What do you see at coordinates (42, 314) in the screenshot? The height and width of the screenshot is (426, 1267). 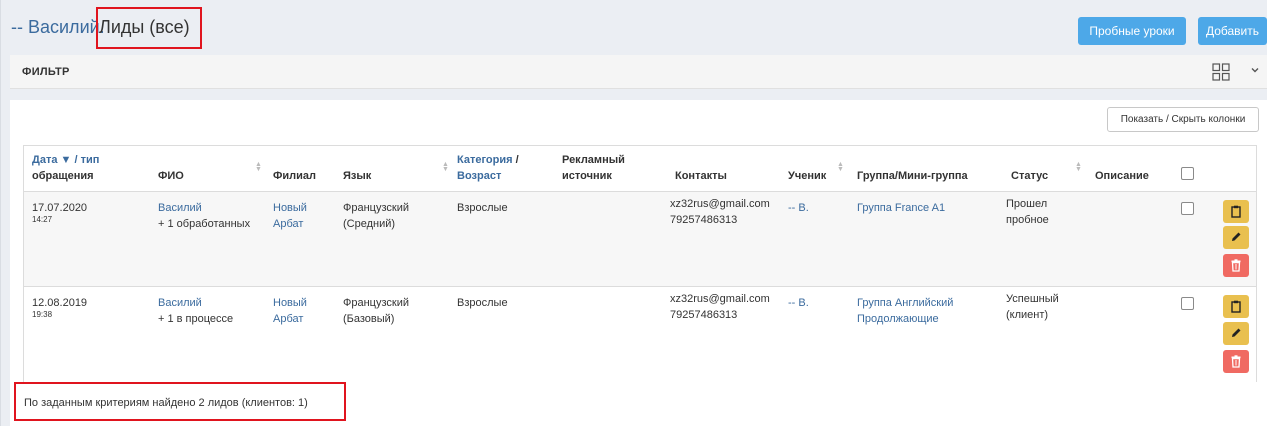 I see `row-time: 19:38` at bounding box center [42, 314].